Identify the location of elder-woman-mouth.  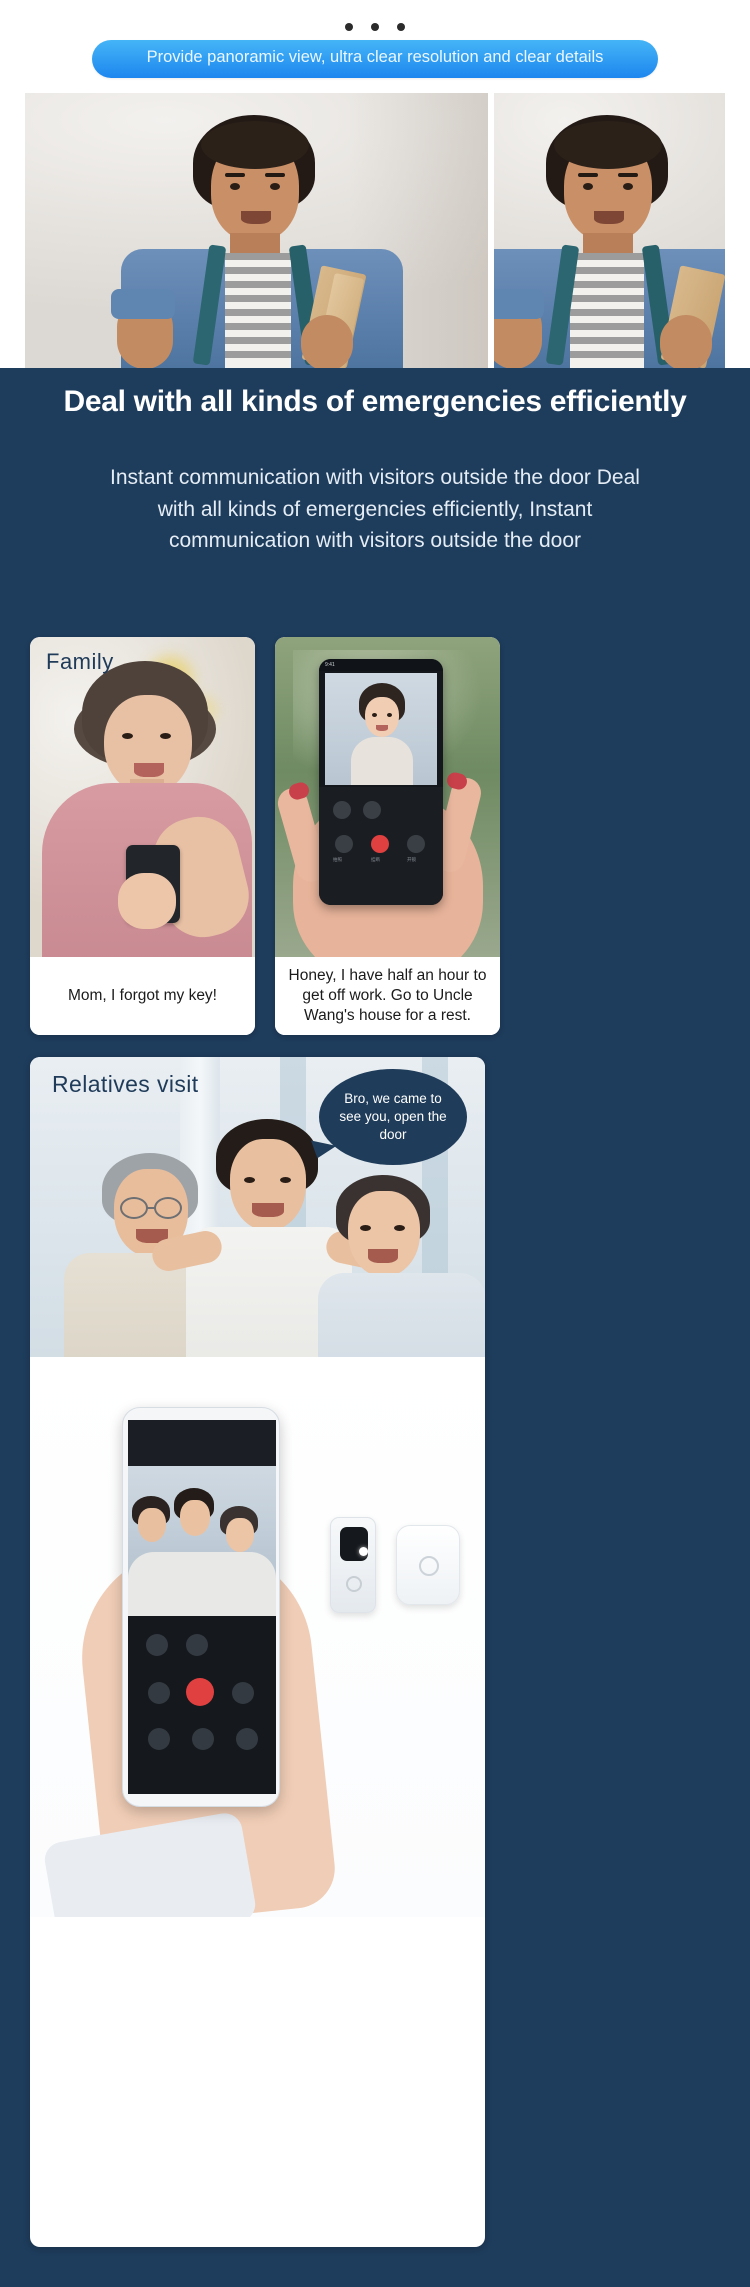
(383, 1256).